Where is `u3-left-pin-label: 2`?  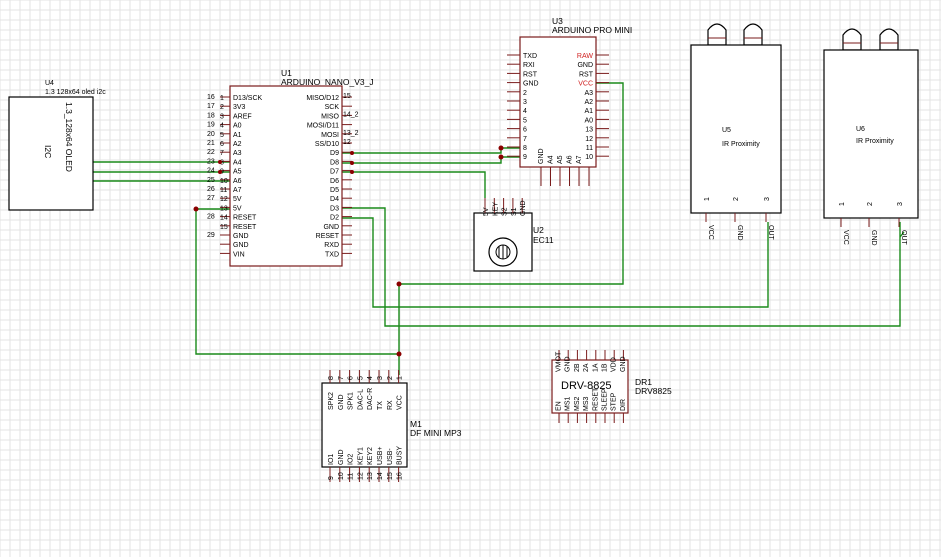 u3-left-pin-label: 2 is located at coordinates (525, 93).